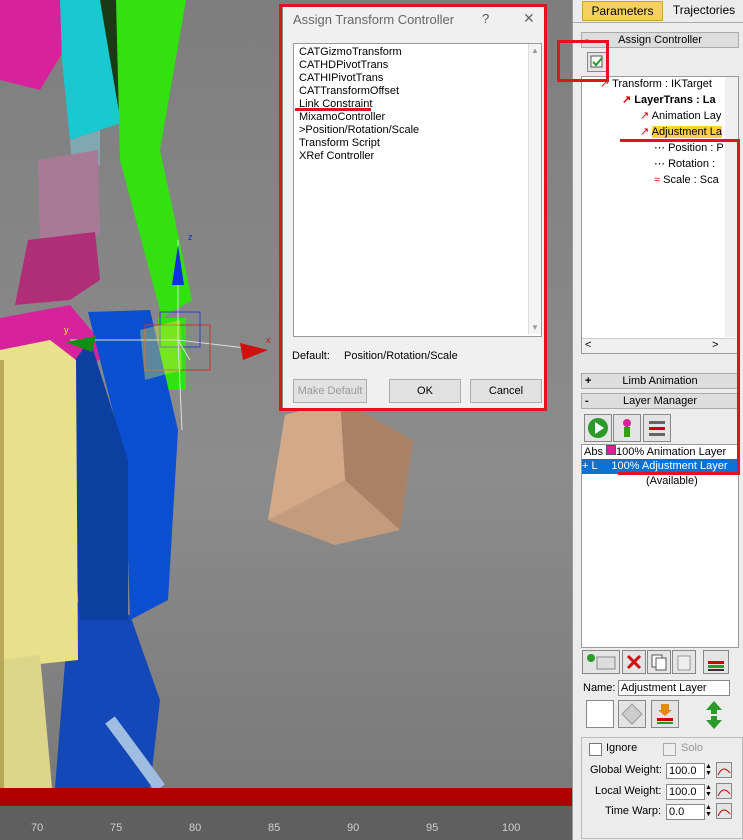  What do you see at coordinates (330, 391) in the screenshot?
I see `make-default-button: Make Default` at bounding box center [330, 391].